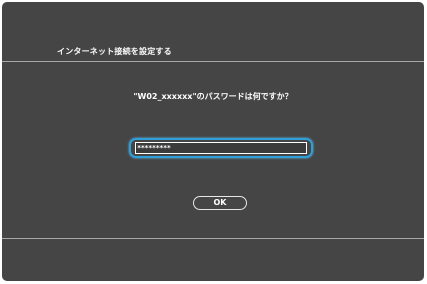 The width and height of the screenshot is (427, 284). What do you see at coordinates (114, 51) in the screenshot?
I see `page-title: インターネット接続を設定する` at bounding box center [114, 51].